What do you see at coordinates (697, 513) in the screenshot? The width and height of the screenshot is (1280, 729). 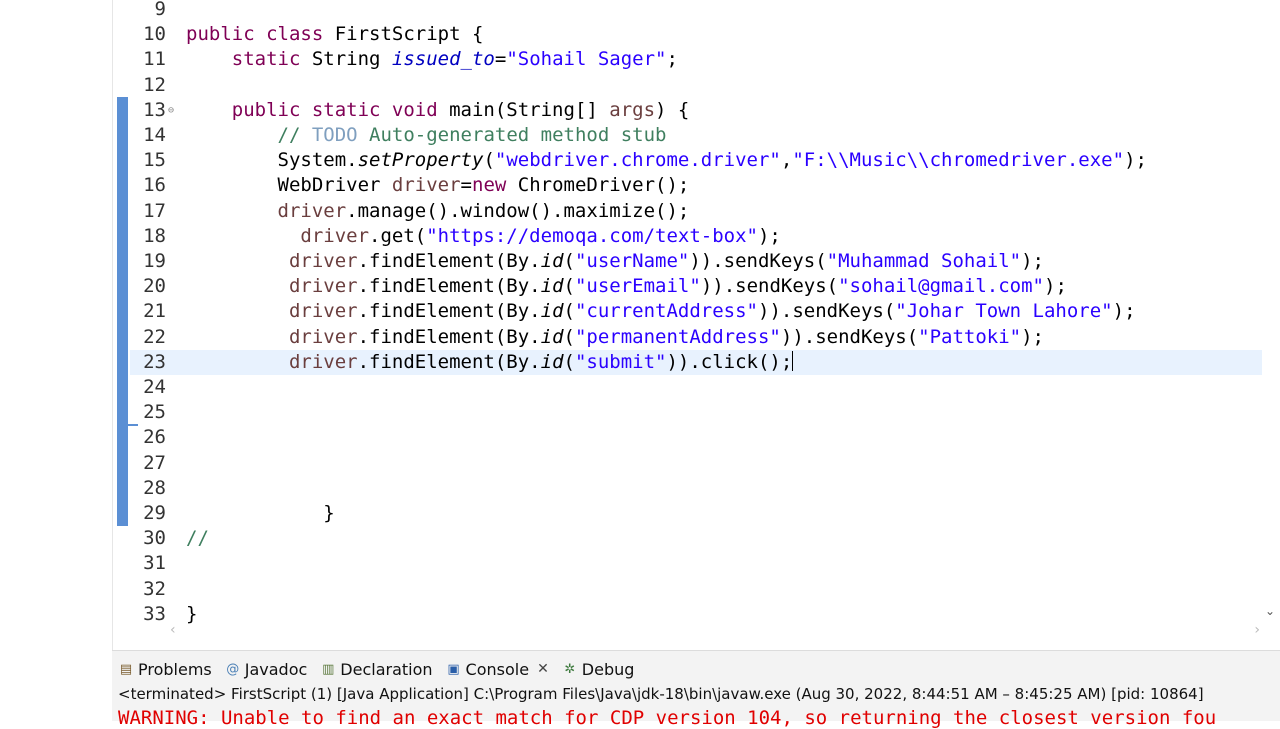 I see `code-line: 29 }` at bounding box center [697, 513].